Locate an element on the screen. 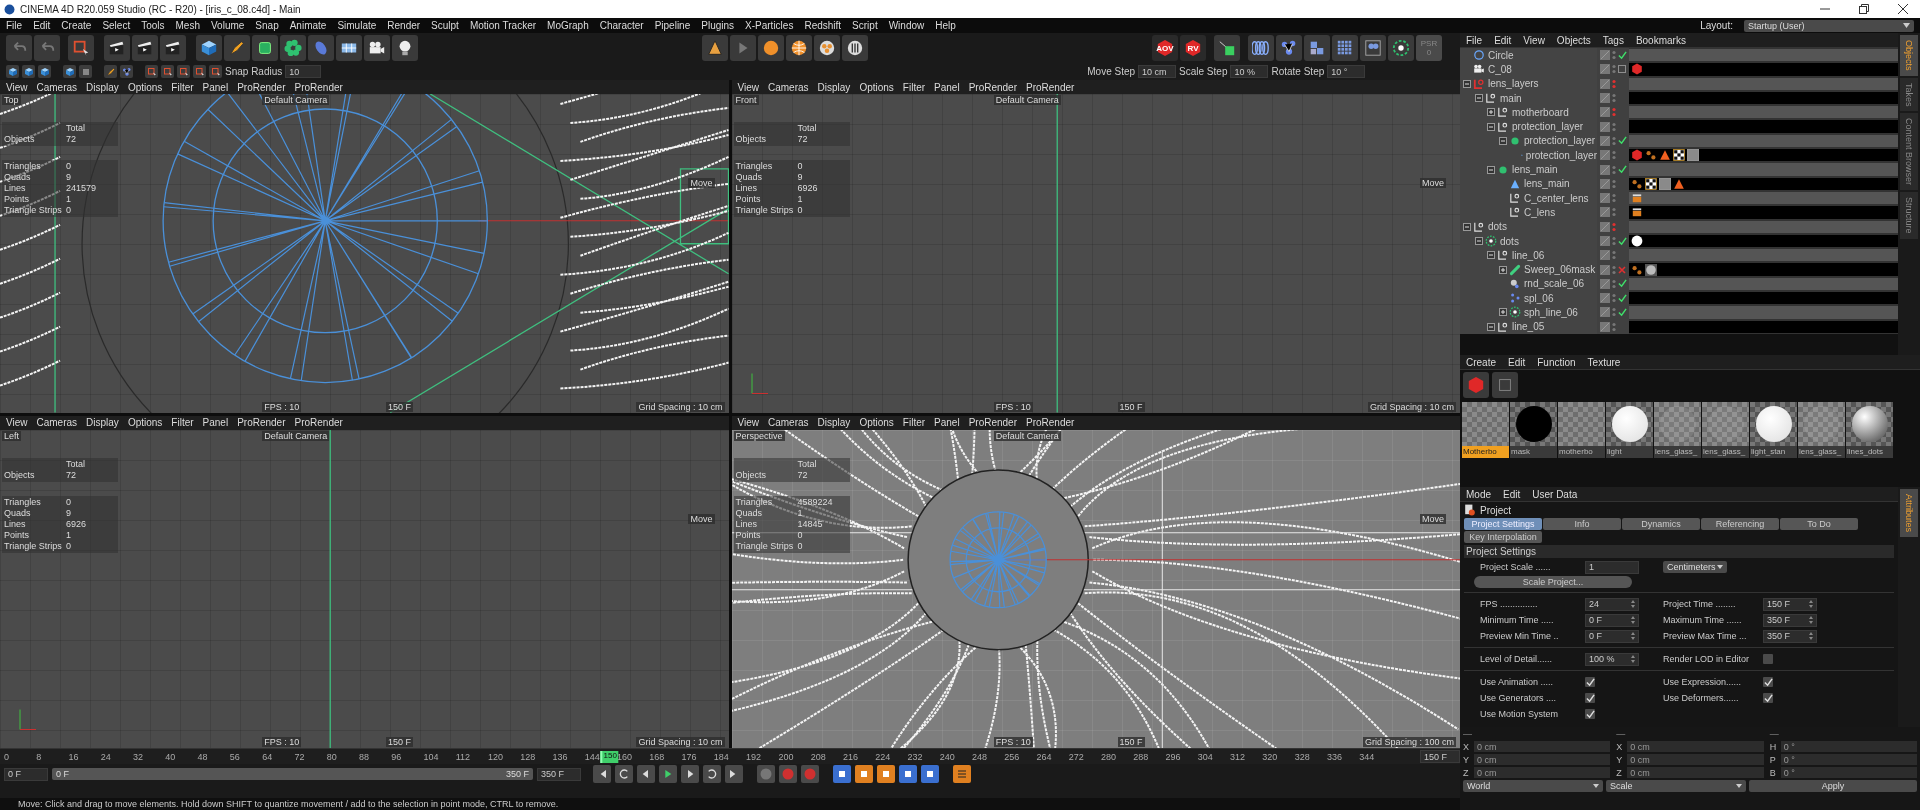 This screenshot has width=1920, height=810. menu-item: Tags is located at coordinates (1613, 40).